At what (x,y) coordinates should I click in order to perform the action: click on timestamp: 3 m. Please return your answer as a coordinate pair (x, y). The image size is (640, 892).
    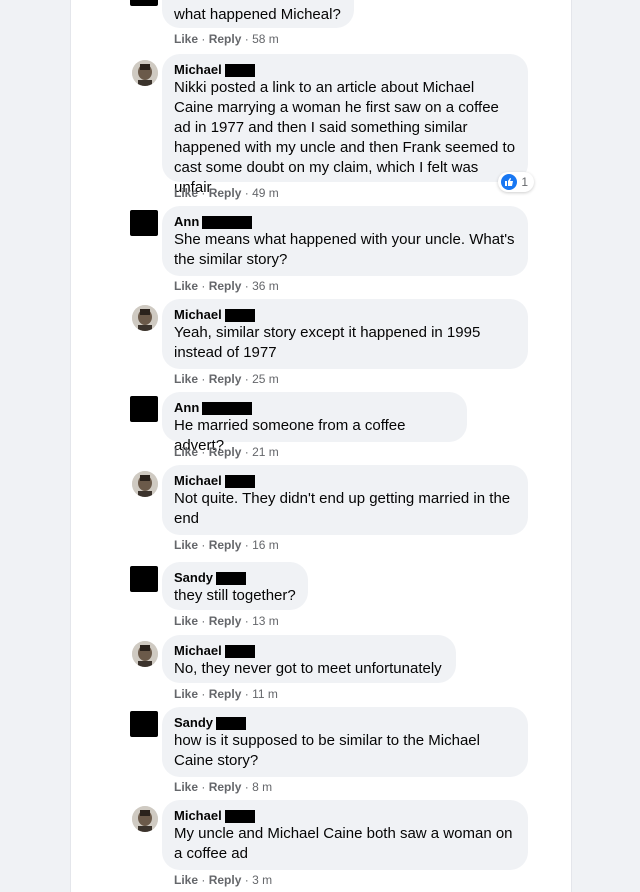
    Looking at the image, I should click on (262, 880).